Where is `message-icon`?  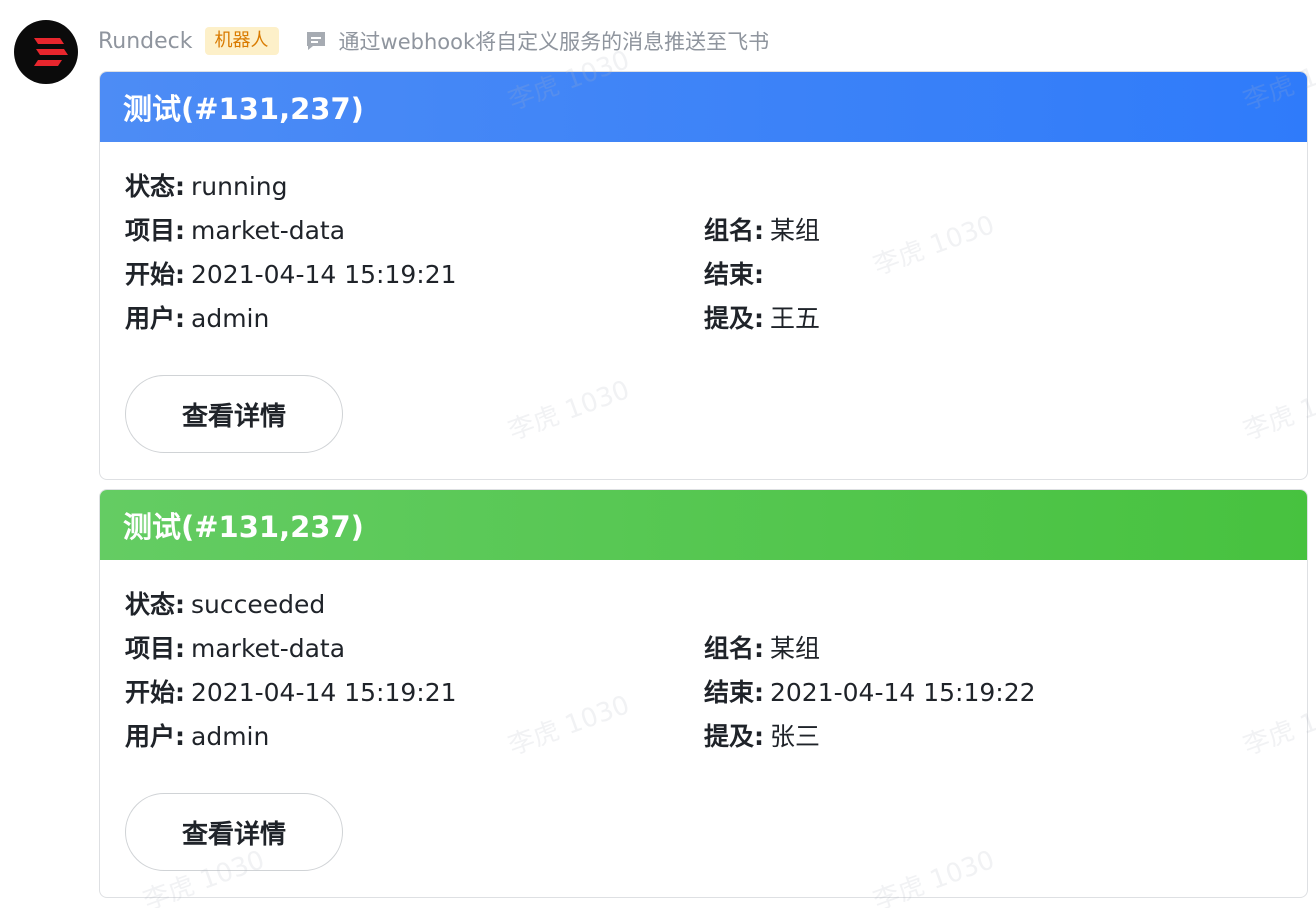 message-icon is located at coordinates (315, 41).